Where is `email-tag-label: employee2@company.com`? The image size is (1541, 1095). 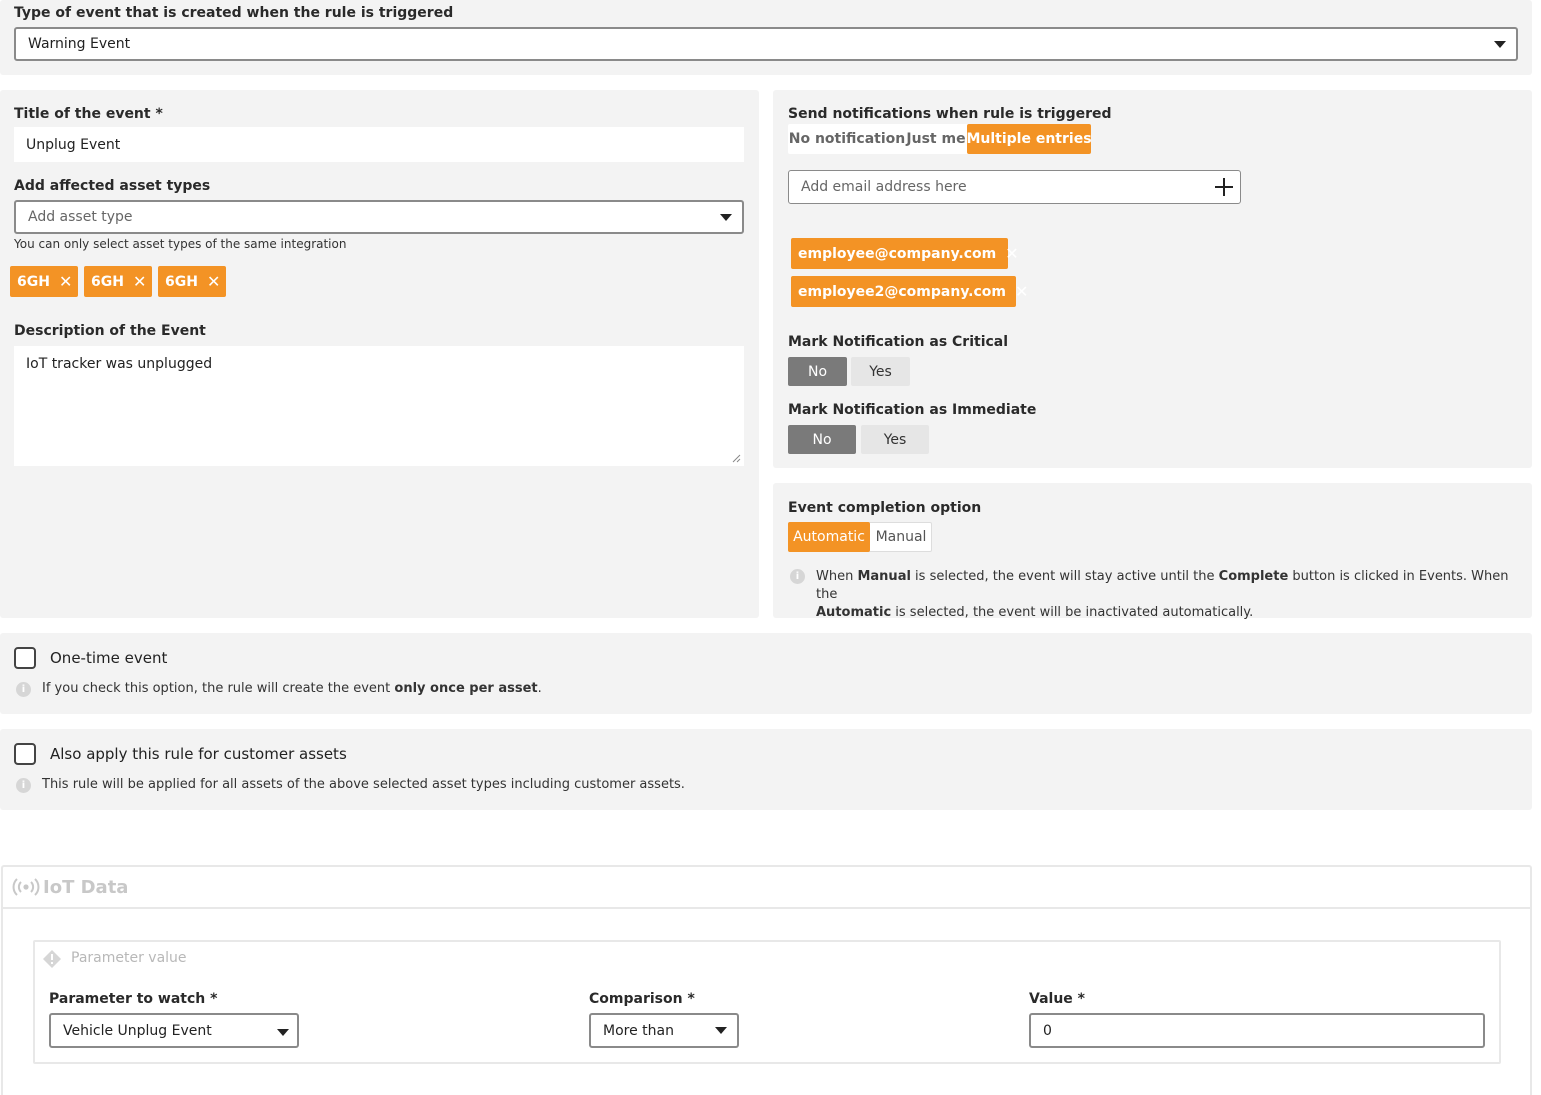 email-tag-label: employee2@company.com is located at coordinates (902, 291).